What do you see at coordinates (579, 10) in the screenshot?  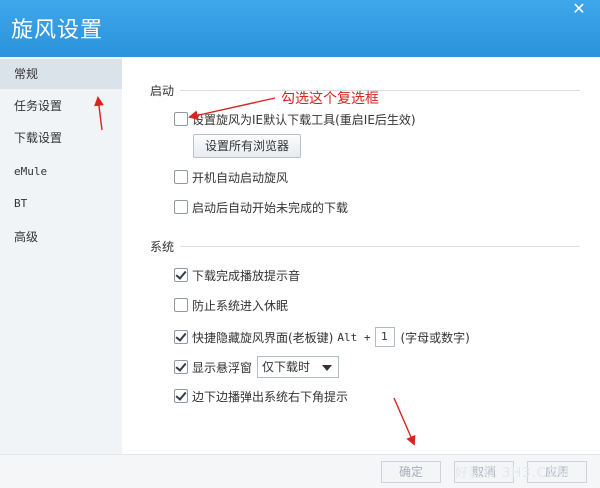 I see `close-icon: ✕` at bounding box center [579, 10].